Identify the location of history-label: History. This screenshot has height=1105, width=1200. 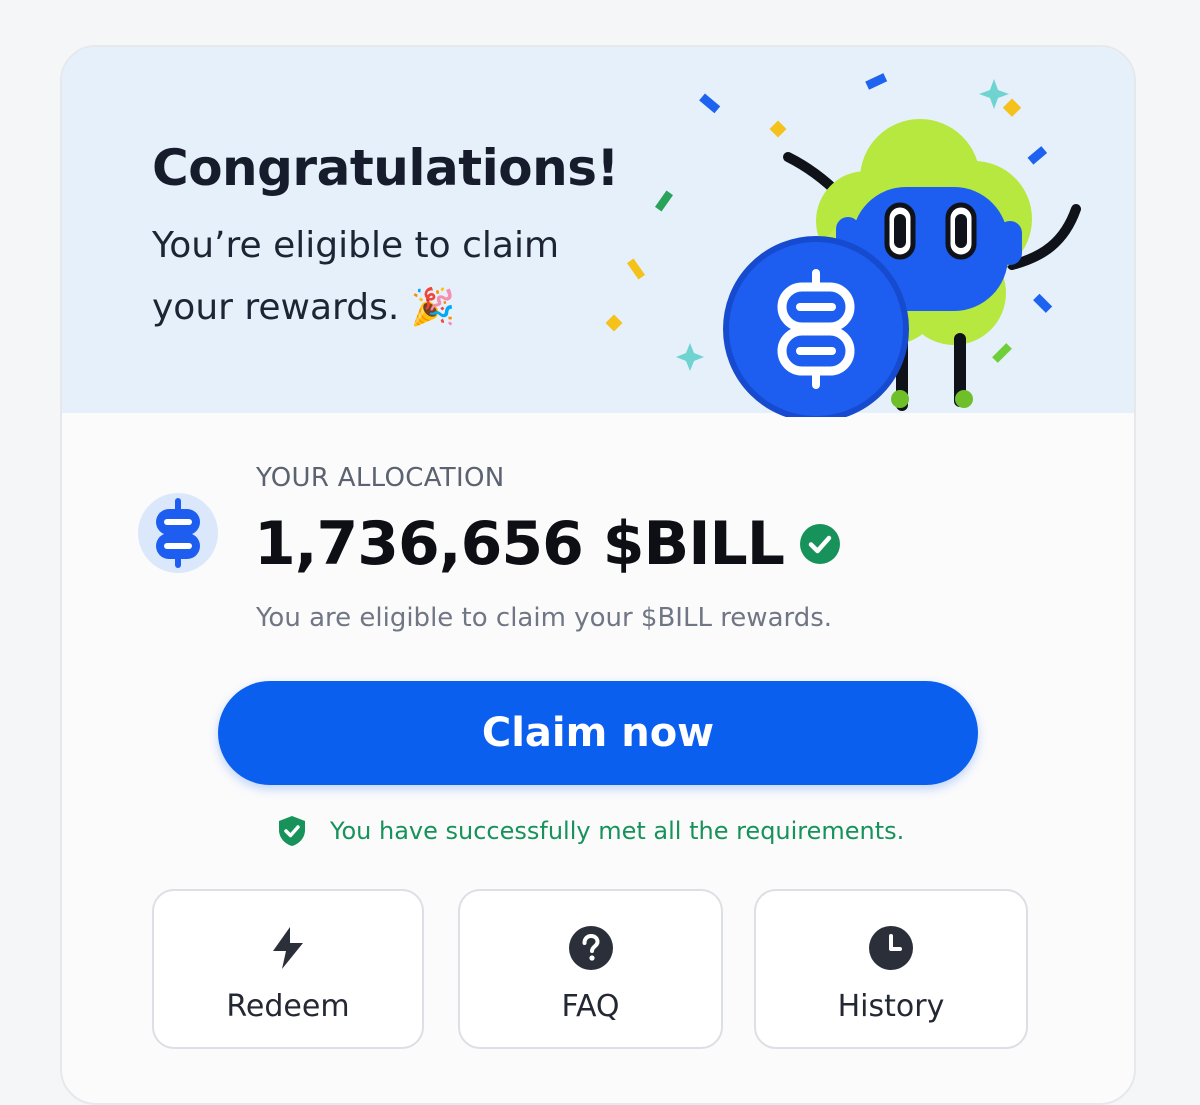
(891, 1006).